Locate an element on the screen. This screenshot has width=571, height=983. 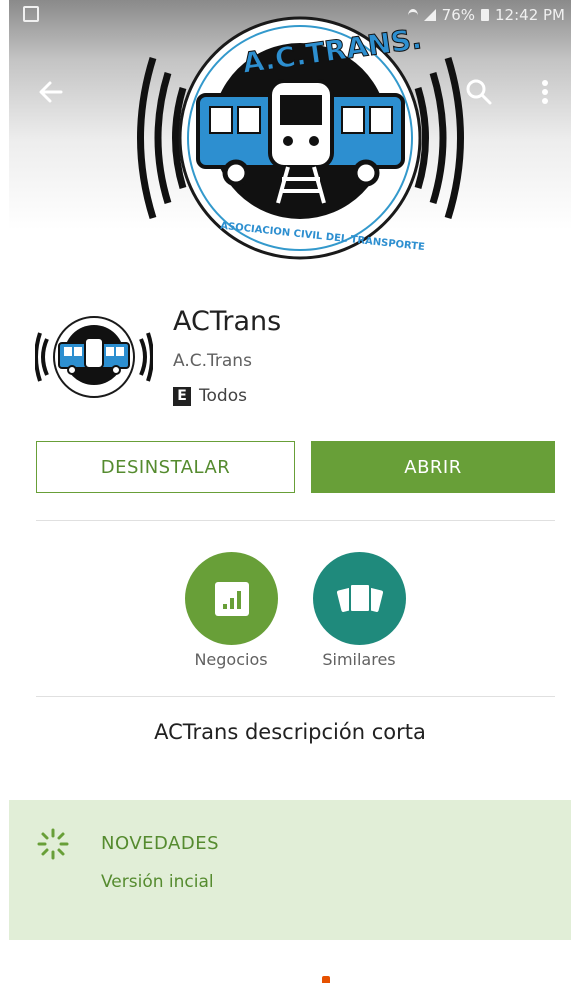
app-title: ACTrans is located at coordinates (227, 321).